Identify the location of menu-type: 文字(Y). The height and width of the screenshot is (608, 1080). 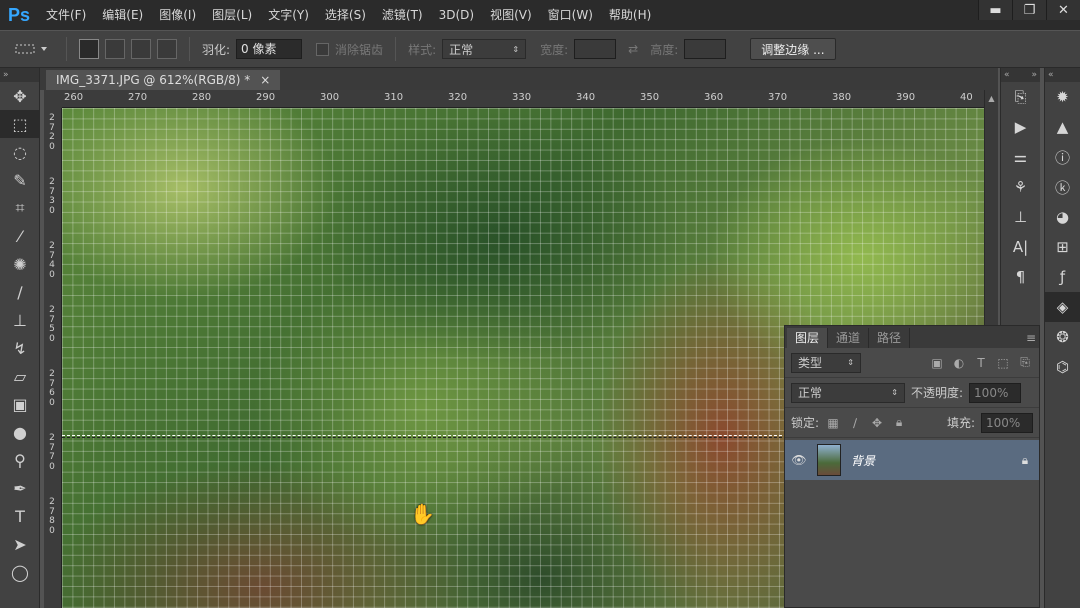
(288, 15).